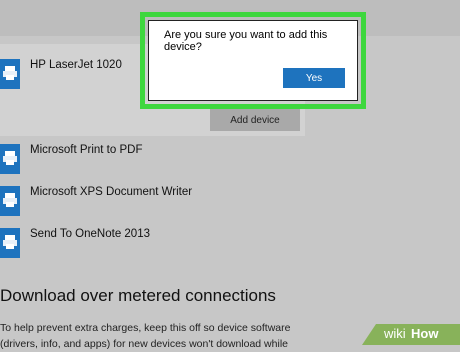 The height and width of the screenshot is (352, 460). I want to click on device-name: Send To OneNote 2013, so click(90, 234).